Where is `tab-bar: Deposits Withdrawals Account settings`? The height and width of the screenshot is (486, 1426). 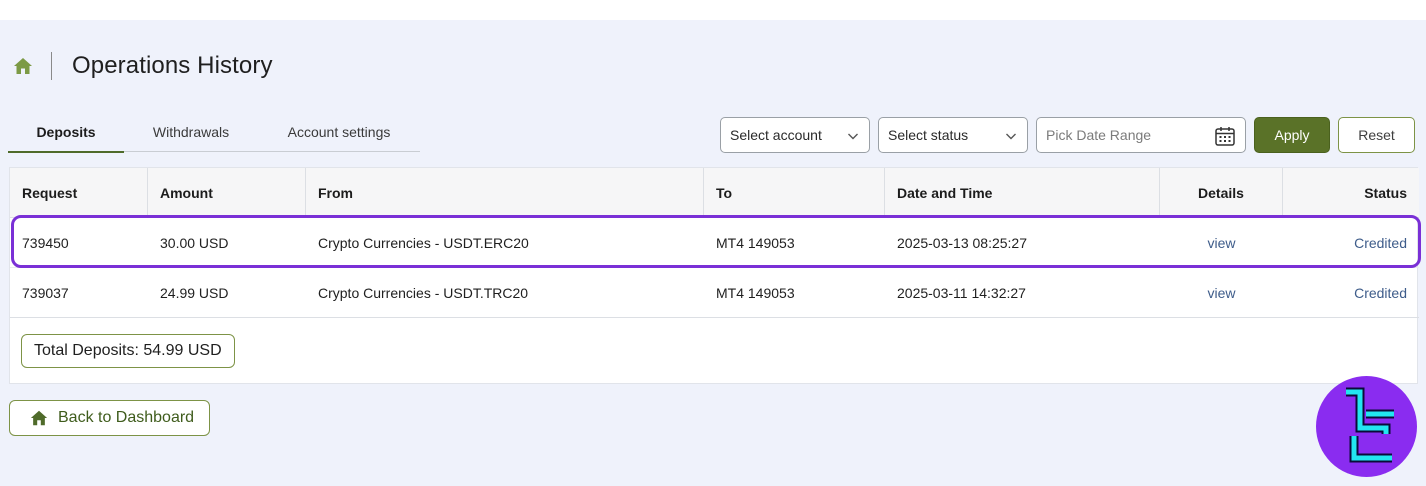 tab-bar: Deposits Withdrawals Account settings is located at coordinates (214, 132).